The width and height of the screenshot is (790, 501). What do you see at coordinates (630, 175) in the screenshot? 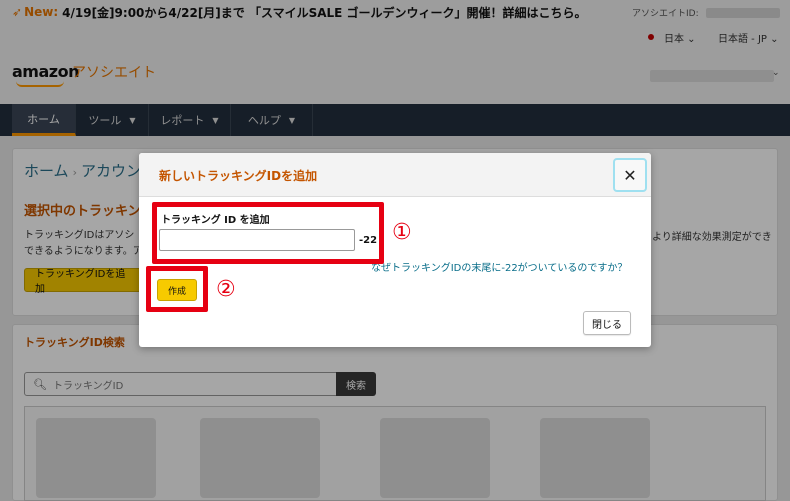
I see `close-icon: ✕` at bounding box center [630, 175].